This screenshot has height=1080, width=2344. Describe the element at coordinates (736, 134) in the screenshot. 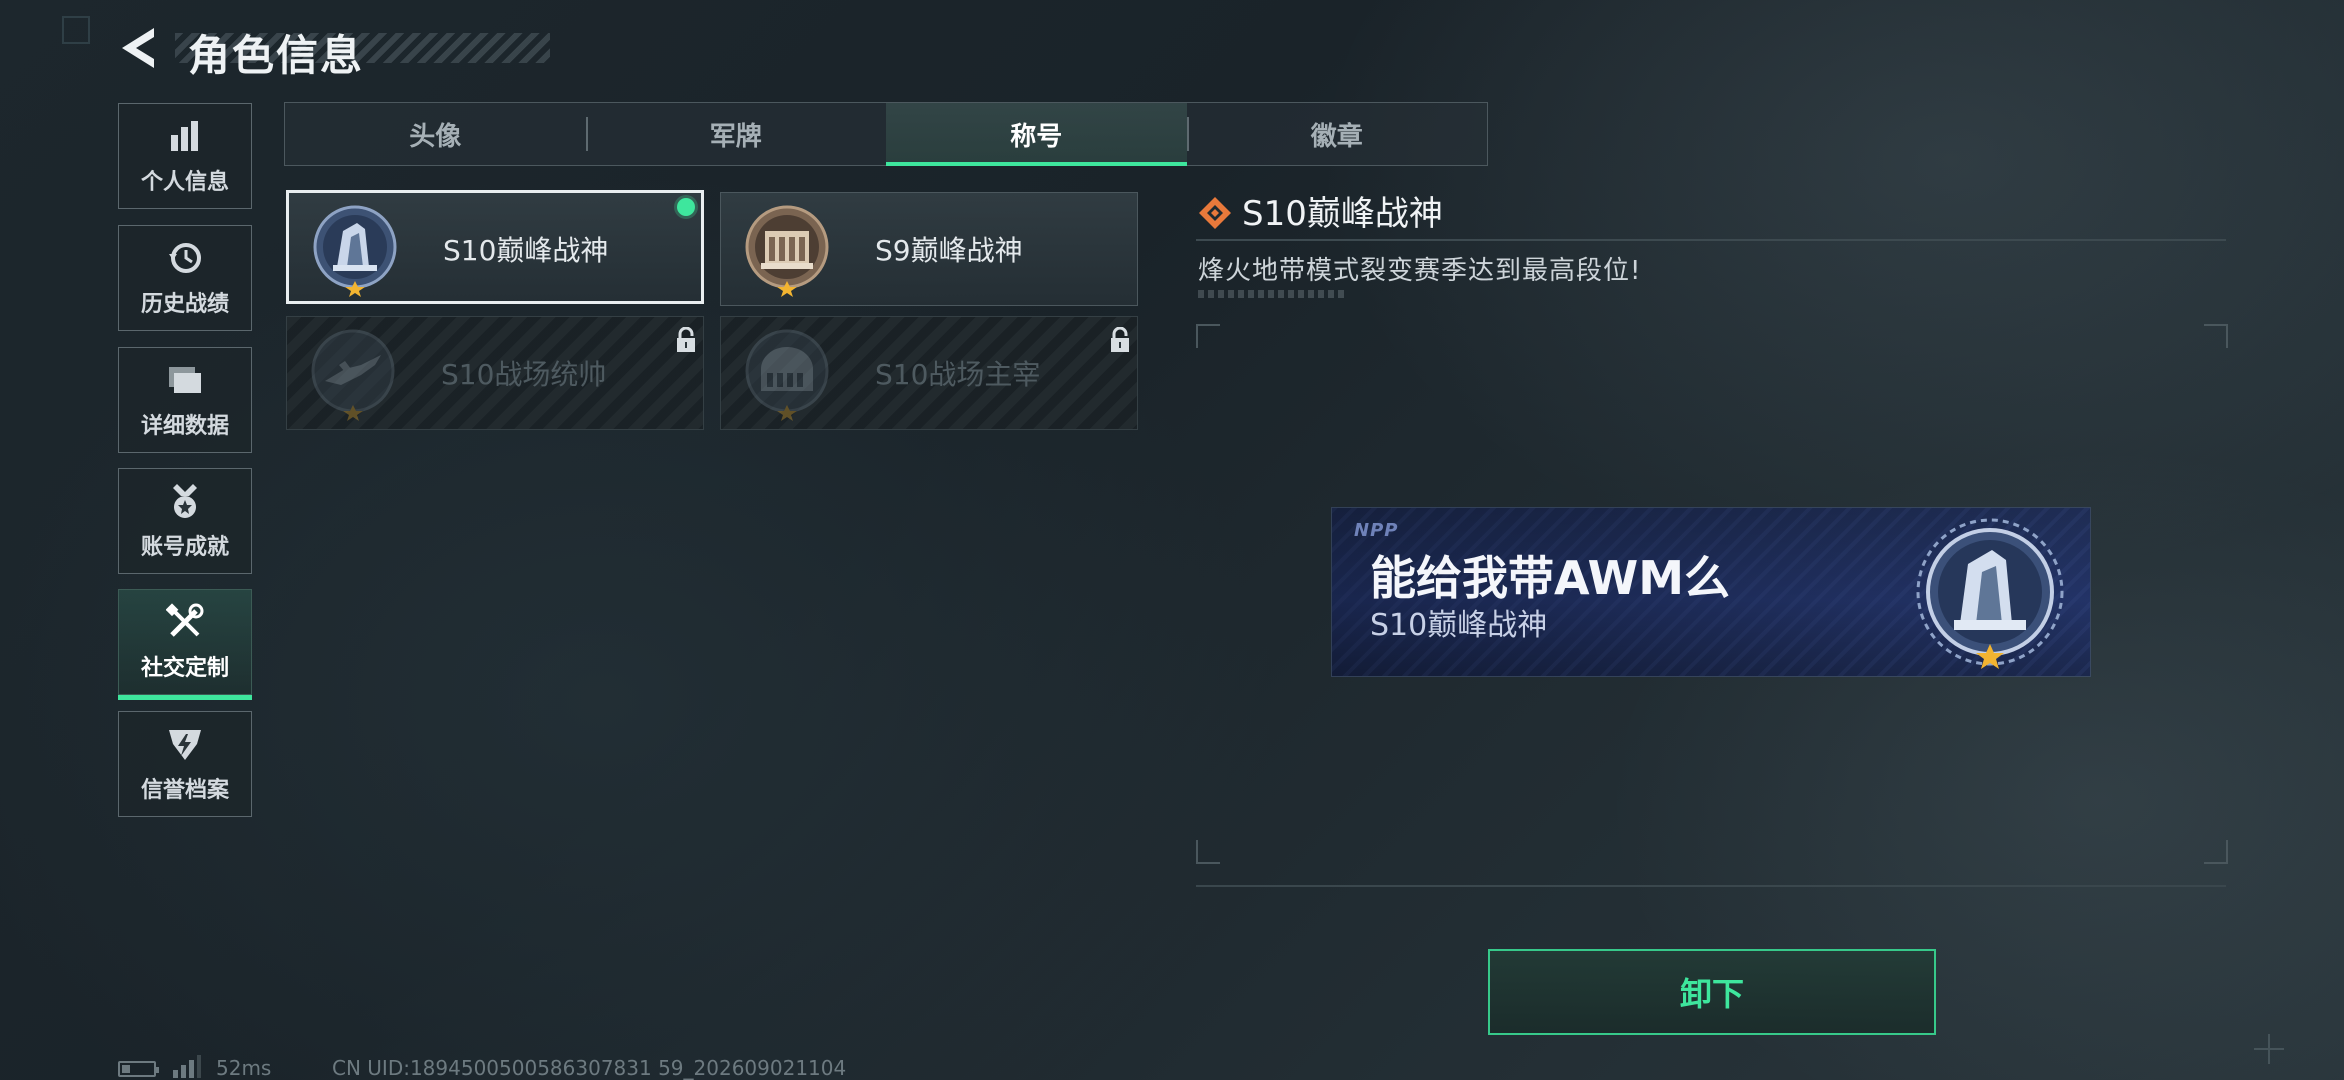

I see `tab-dog-tag: 军牌` at that location.